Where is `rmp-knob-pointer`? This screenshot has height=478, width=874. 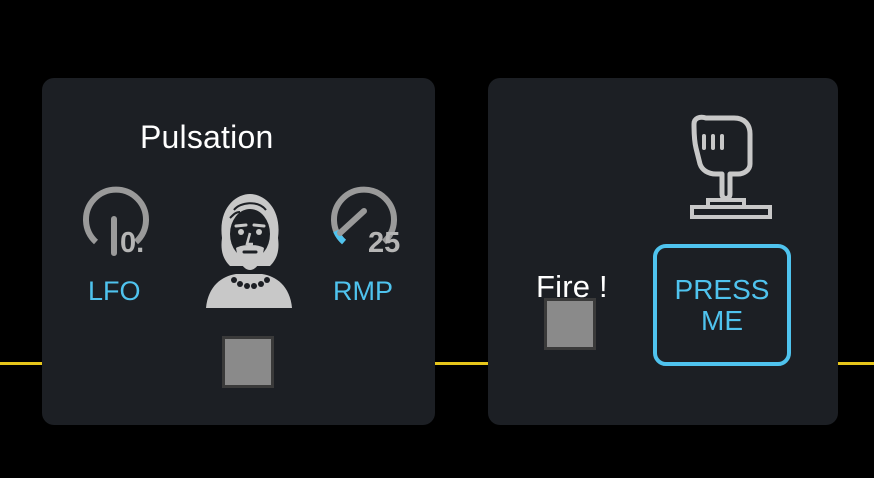 rmp-knob-pointer is located at coordinates (352, 222).